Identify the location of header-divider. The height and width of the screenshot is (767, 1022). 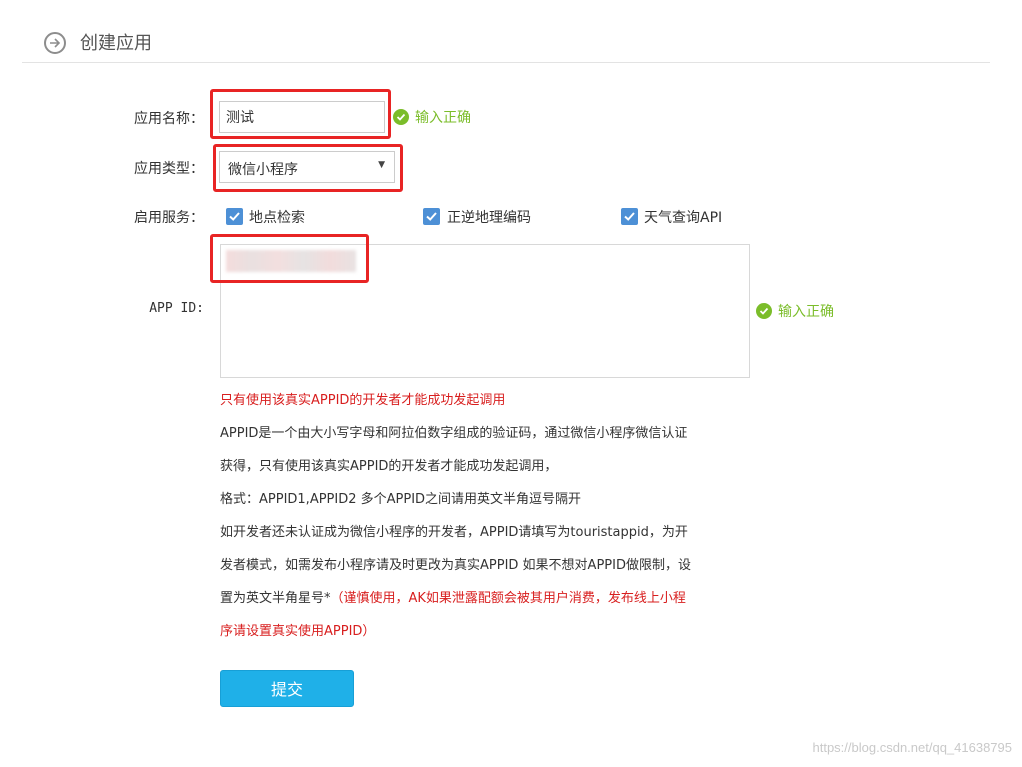
(506, 62).